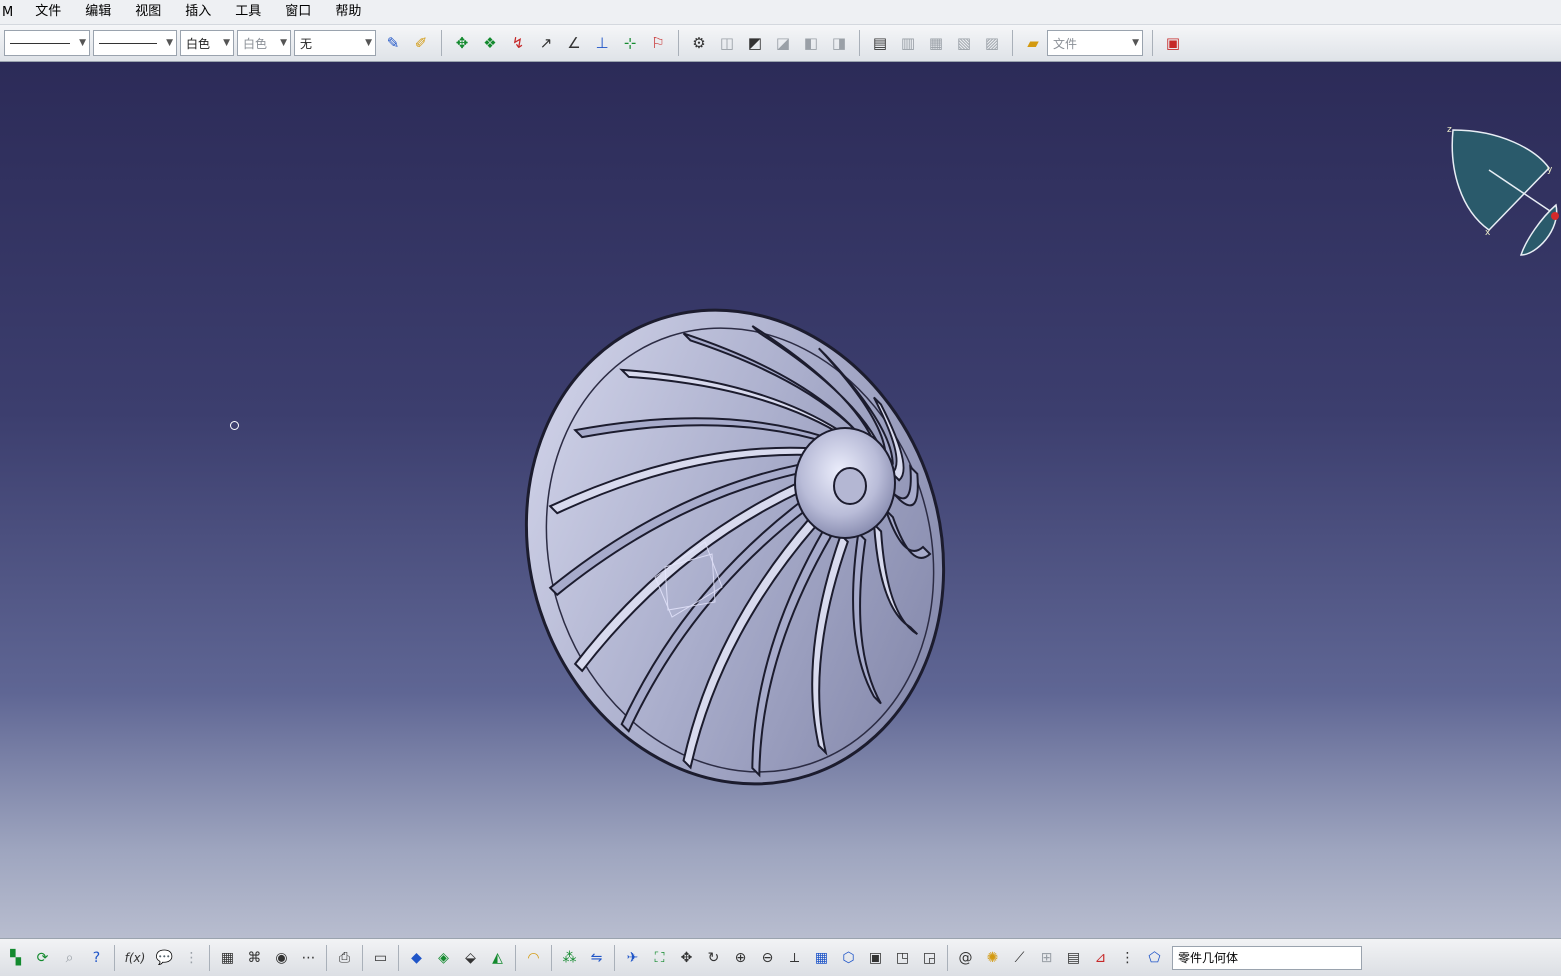  Describe the element at coordinates (880, 43) in the screenshot. I see `catalog-icon: ▤` at that location.